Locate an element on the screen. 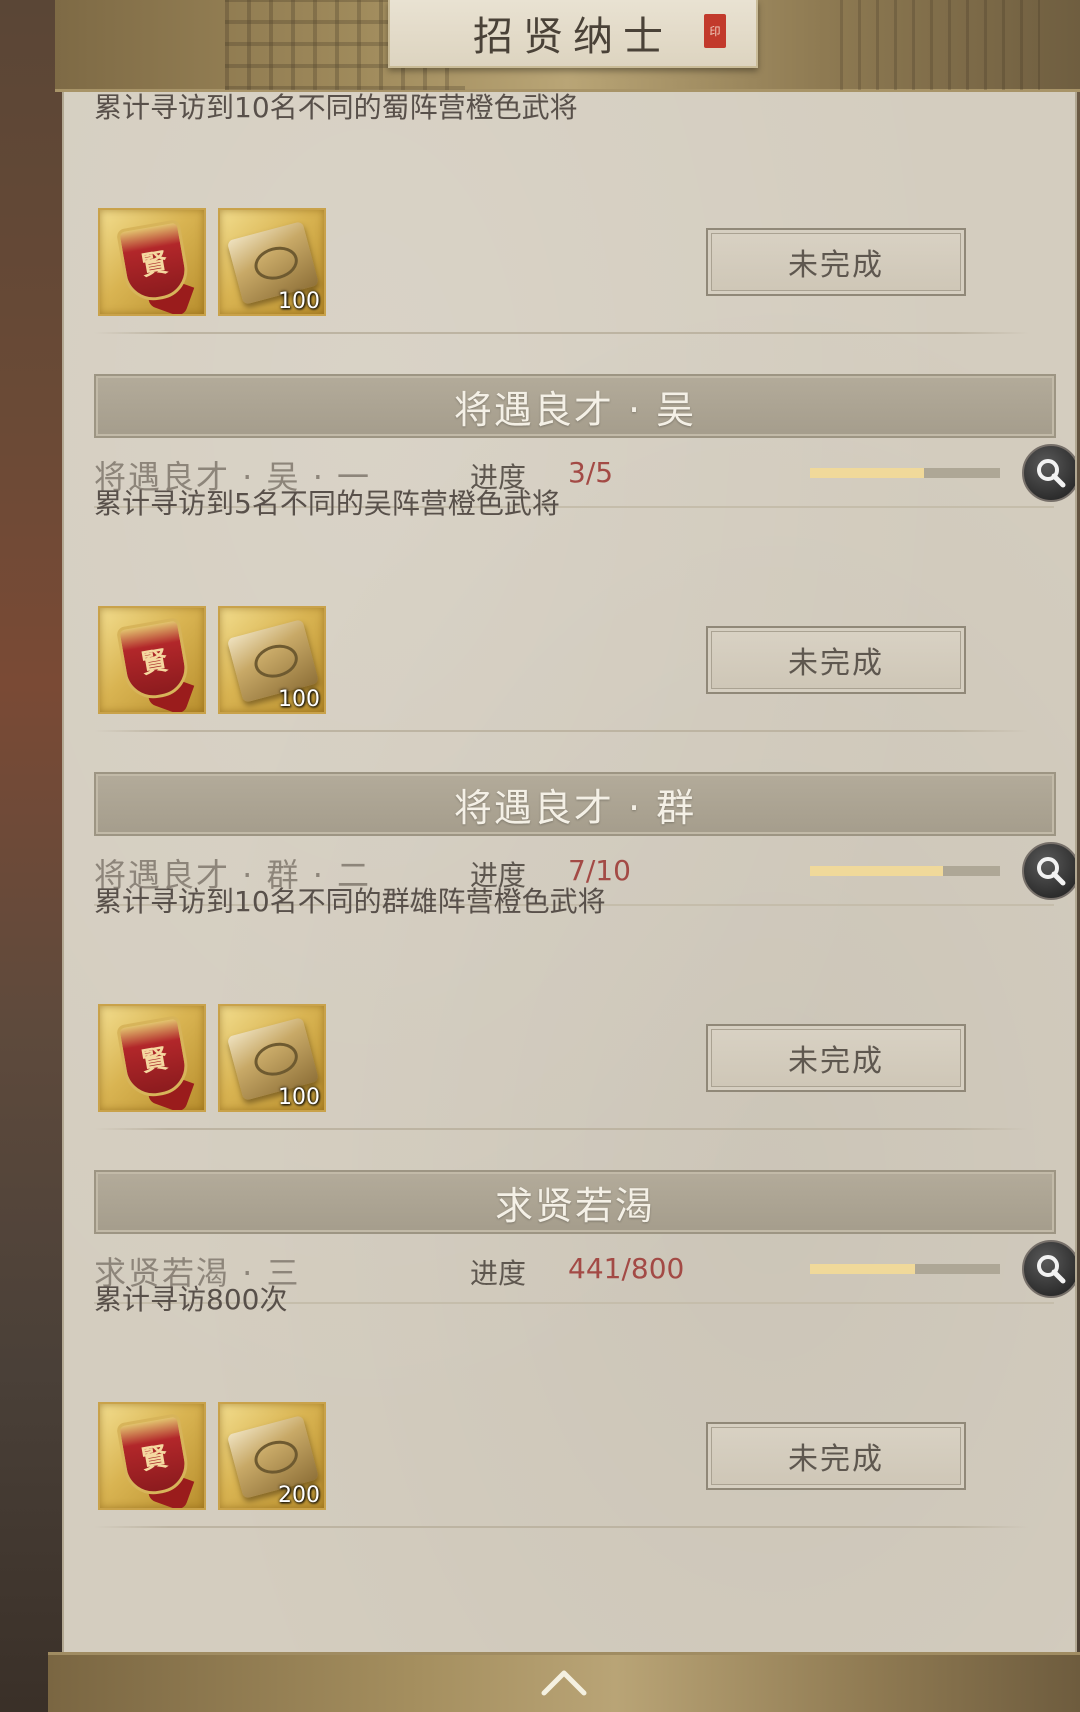  task-description: 累计寻访到10名不同的群雄阵营橙色武将 is located at coordinates (350, 901).